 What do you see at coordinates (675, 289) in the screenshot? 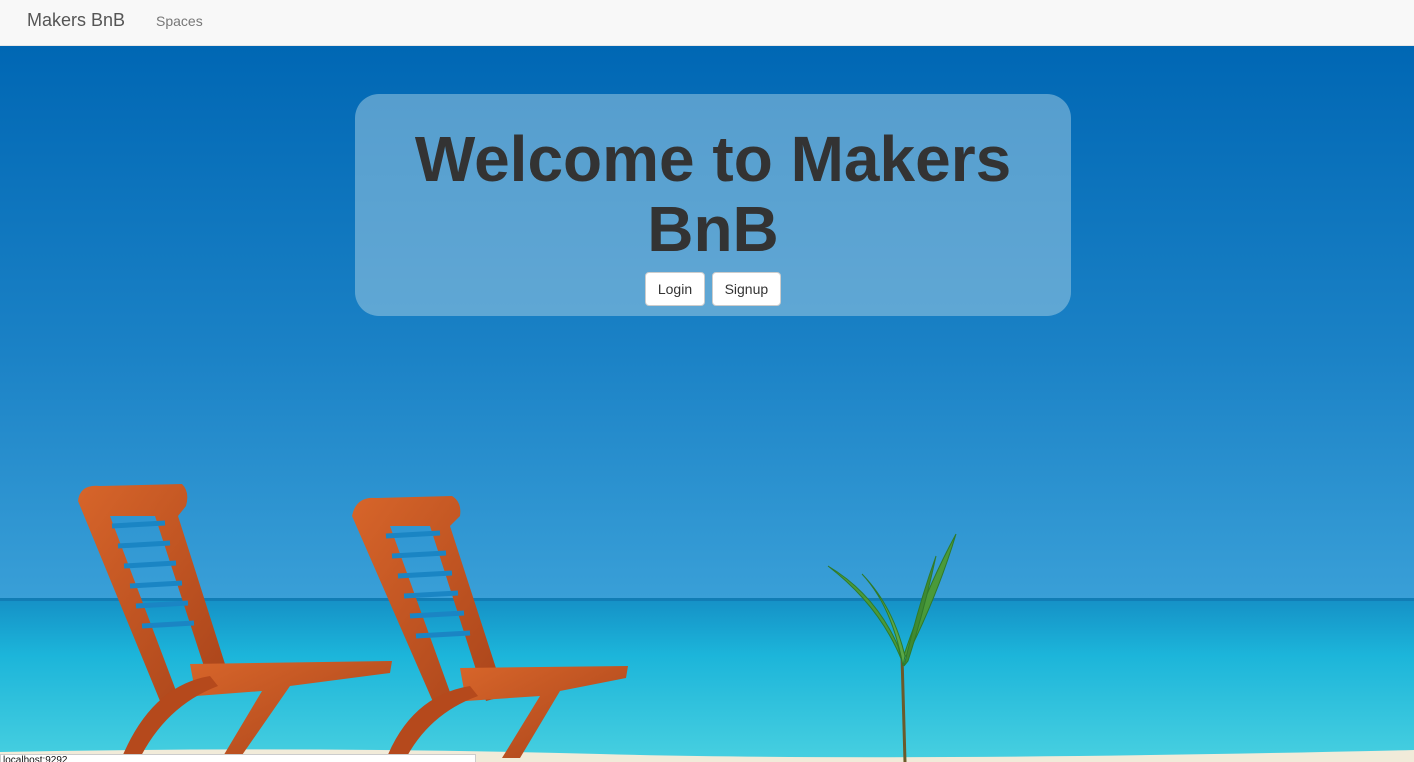
I see `login-button: Login` at bounding box center [675, 289].